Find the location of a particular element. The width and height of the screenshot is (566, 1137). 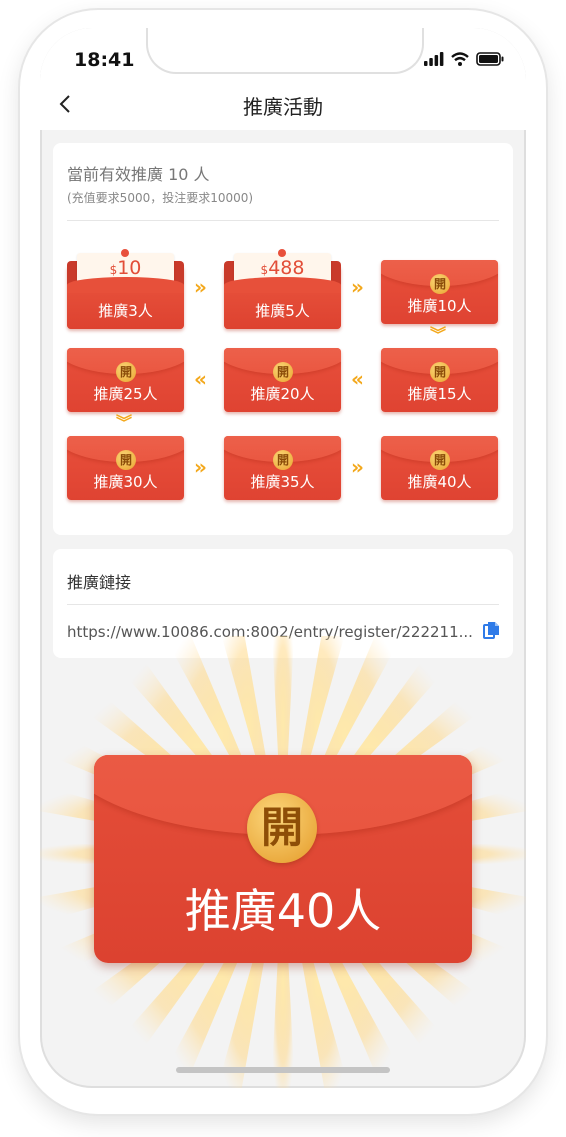

open-envelope-button: 開 推廣40人 is located at coordinates (283, 859).